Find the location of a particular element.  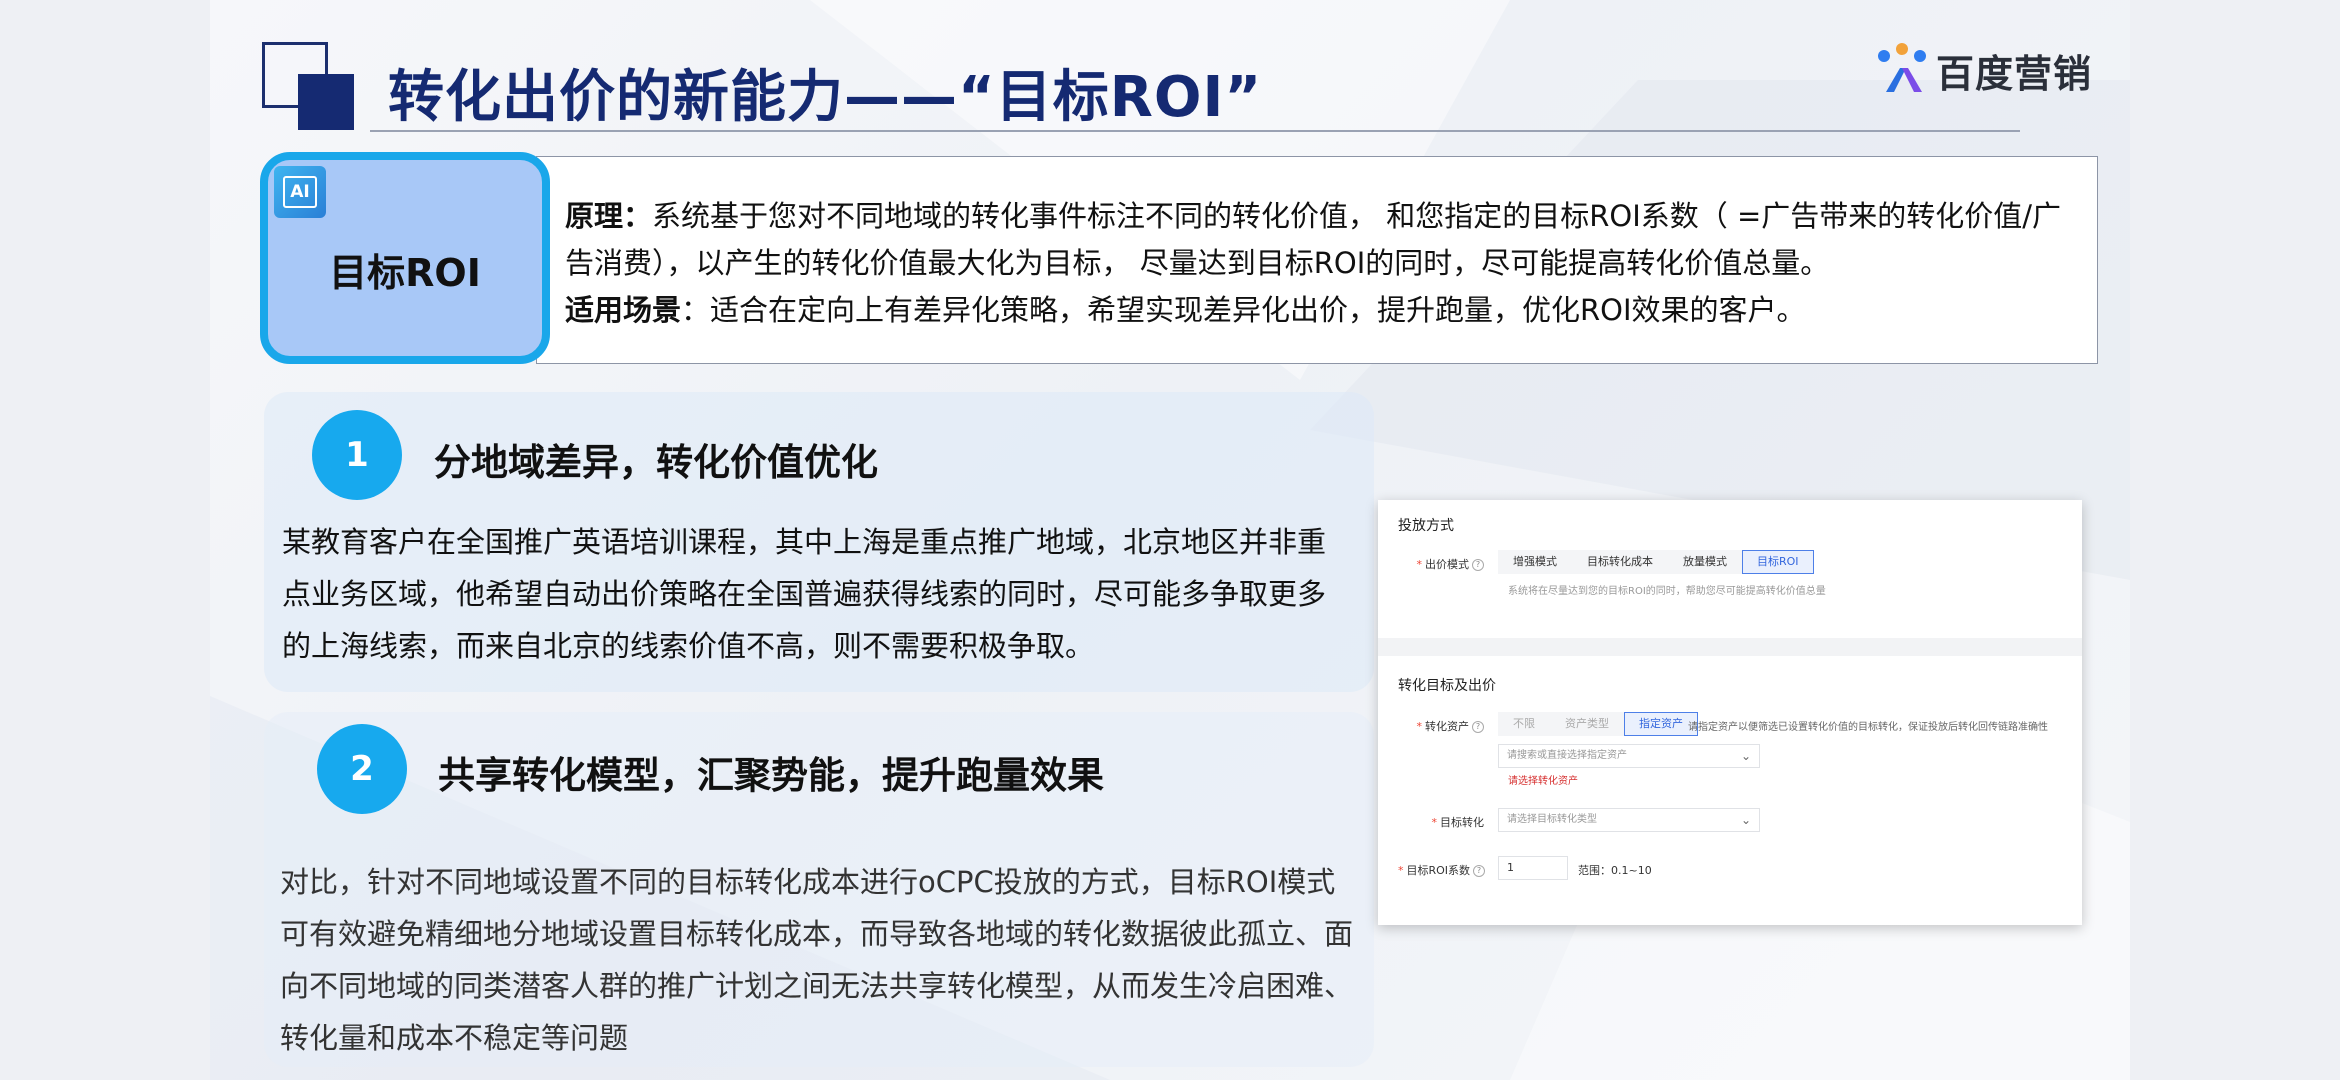

baidu-marketing-logo: 百度营销 is located at coordinates (1982, 70).